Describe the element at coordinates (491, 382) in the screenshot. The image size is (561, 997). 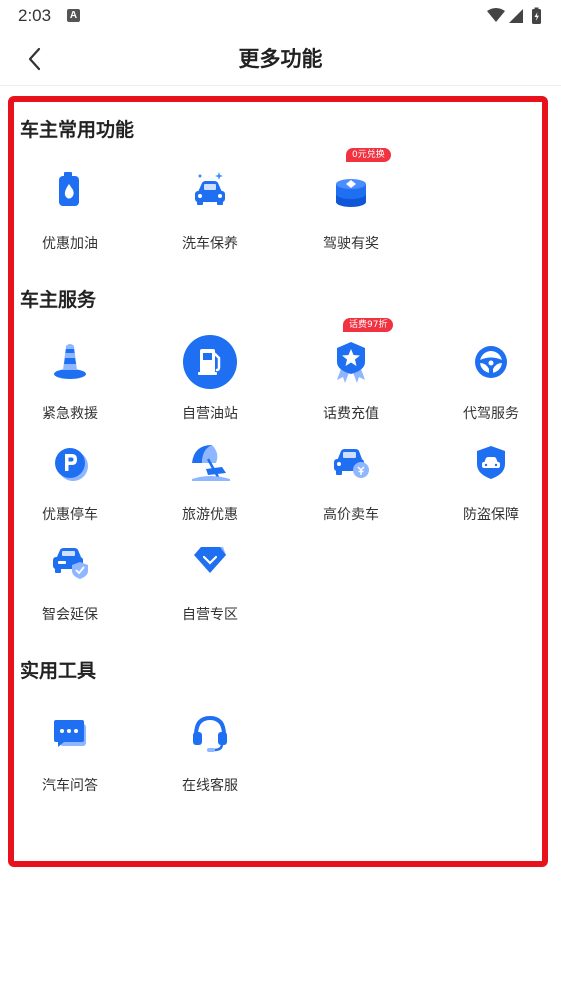
I see `grid-item-designated-driver: 代驾服务` at that location.